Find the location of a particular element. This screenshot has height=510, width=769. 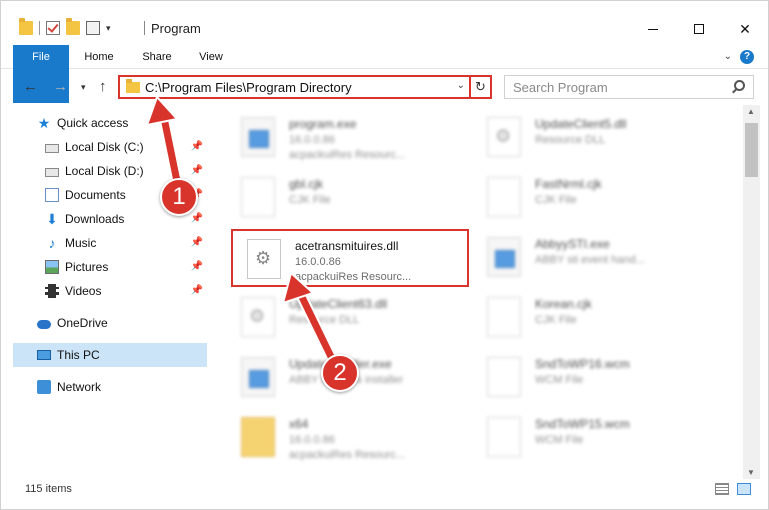

sidebar-item-this-pc: This PC is located at coordinates (110, 355).